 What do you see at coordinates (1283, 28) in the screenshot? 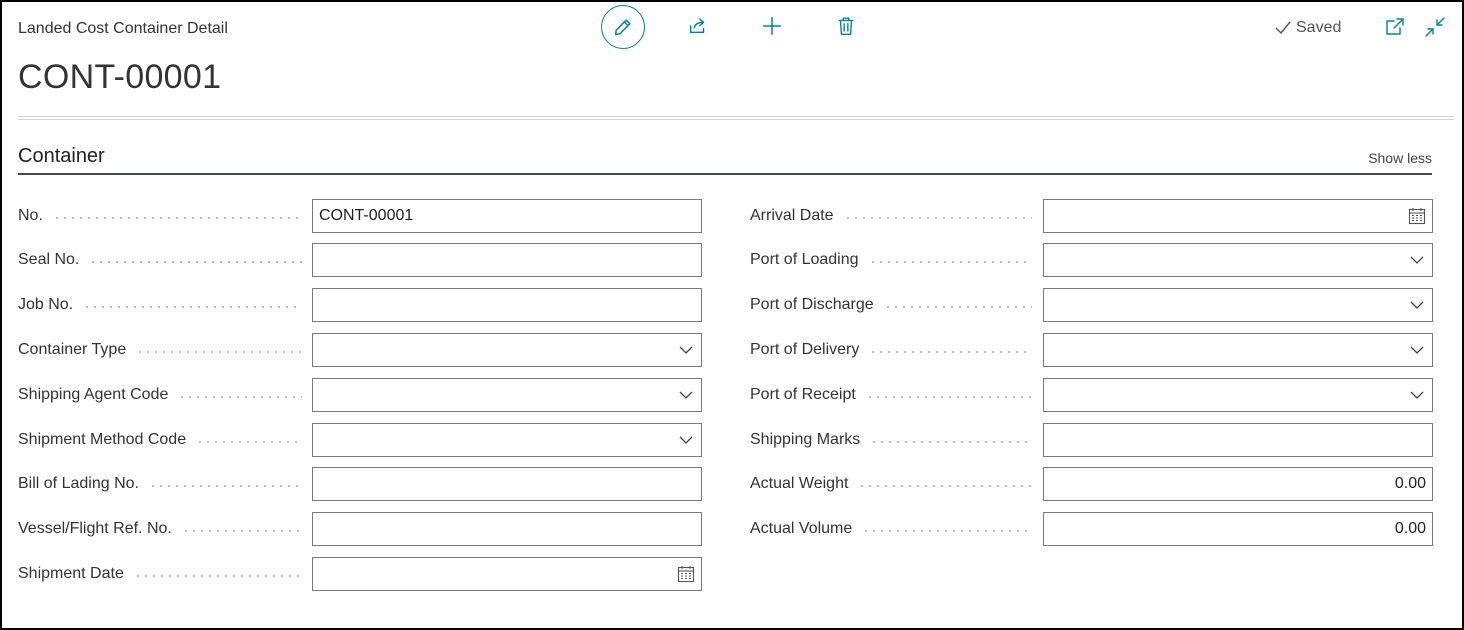
I see `checkmark-icon` at bounding box center [1283, 28].